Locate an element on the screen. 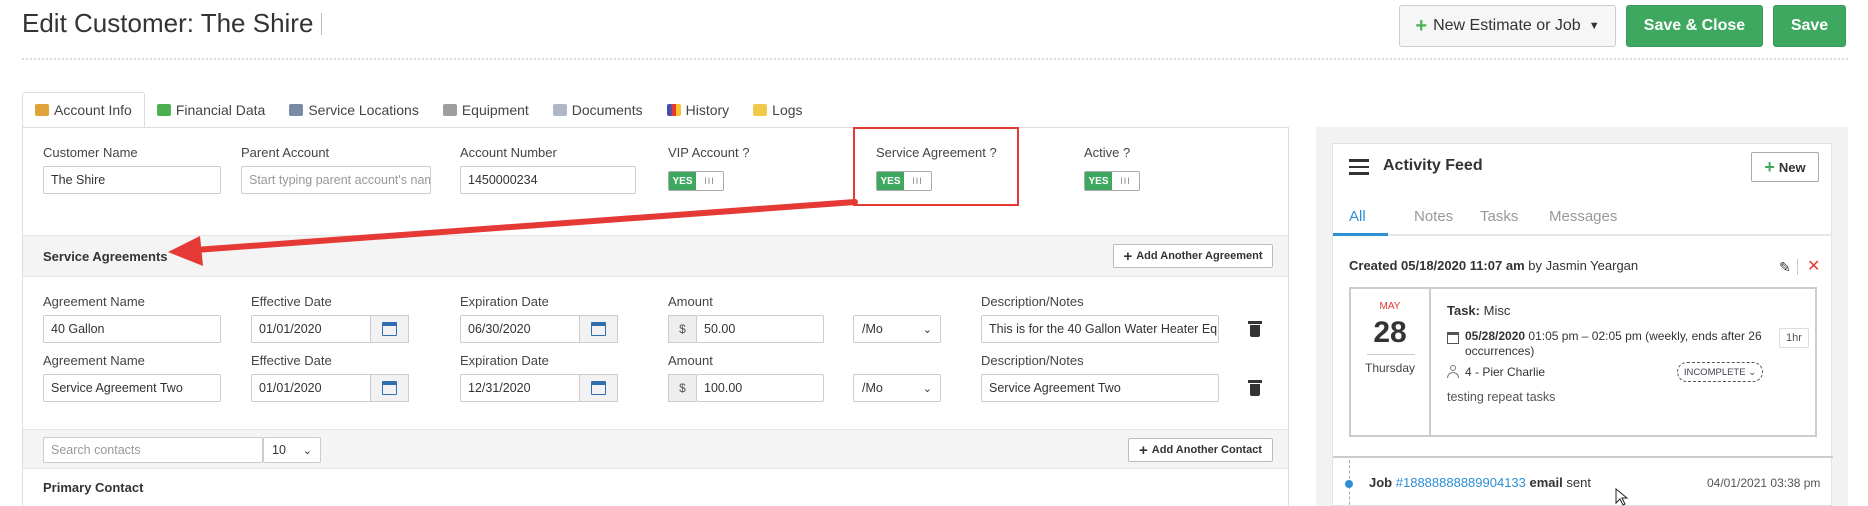 The height and width of the screenshot is (506, 1868). task-status-dropdown: INCOMPLETE ⌄ is located at coordinates (1720, 372).